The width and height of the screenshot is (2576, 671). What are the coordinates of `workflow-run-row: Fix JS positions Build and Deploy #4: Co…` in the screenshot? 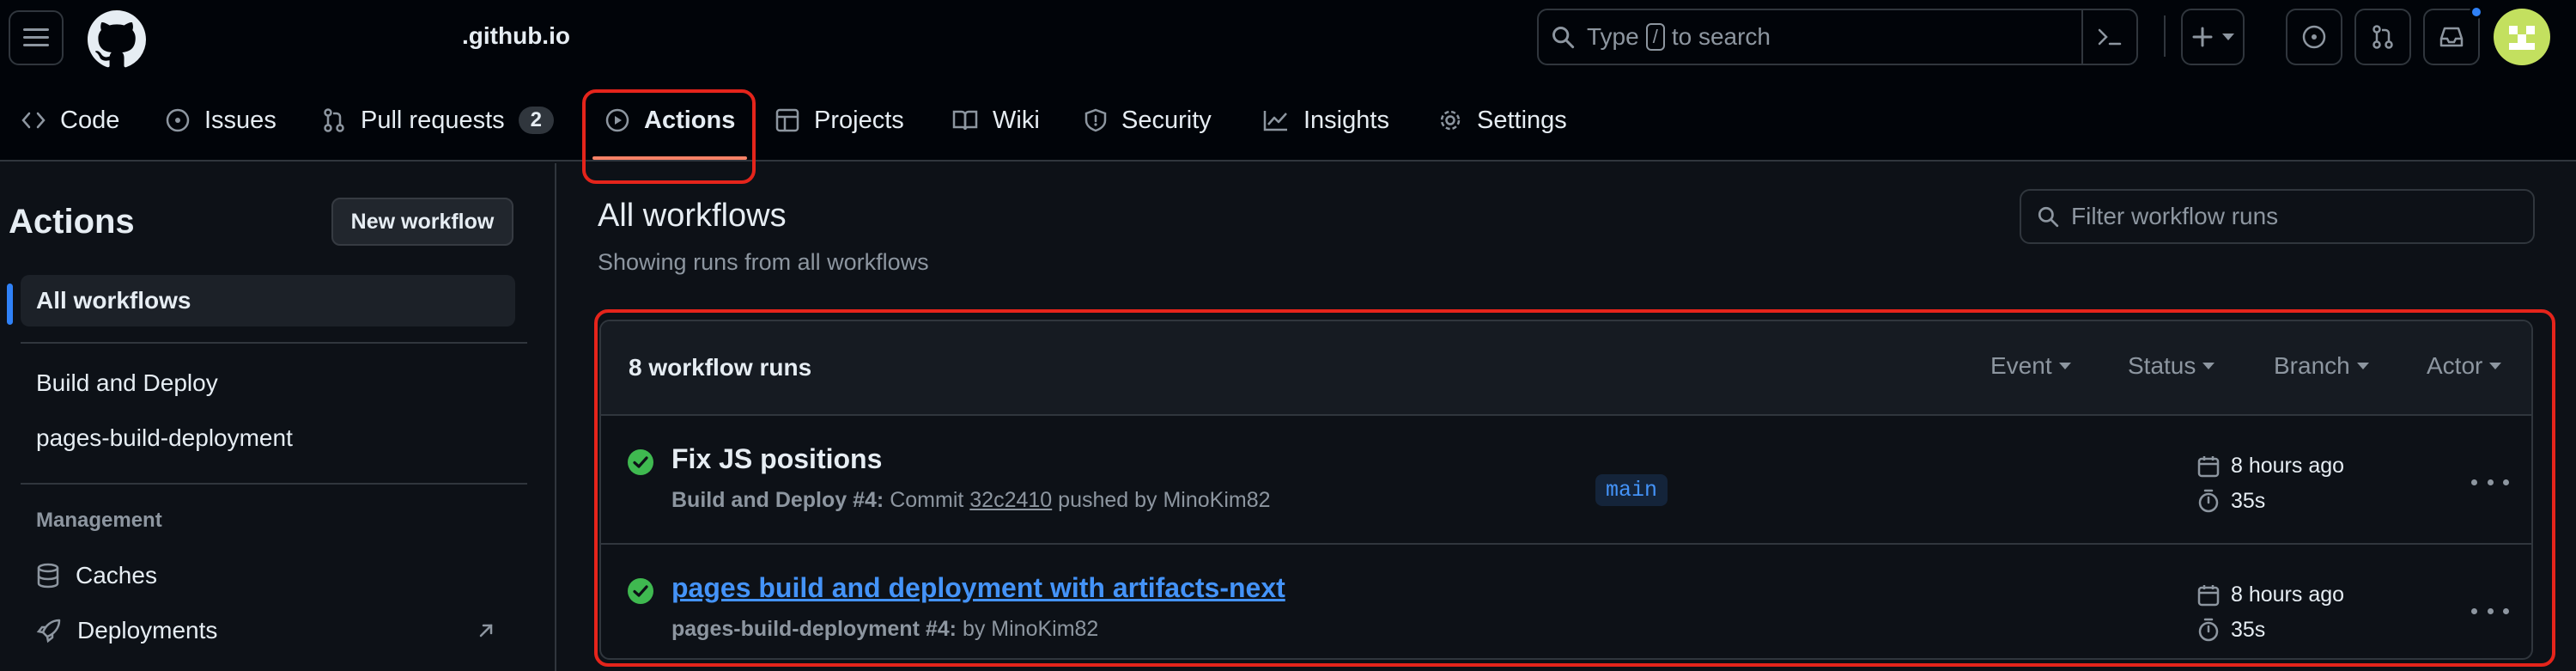 It's located at (1566, 481).